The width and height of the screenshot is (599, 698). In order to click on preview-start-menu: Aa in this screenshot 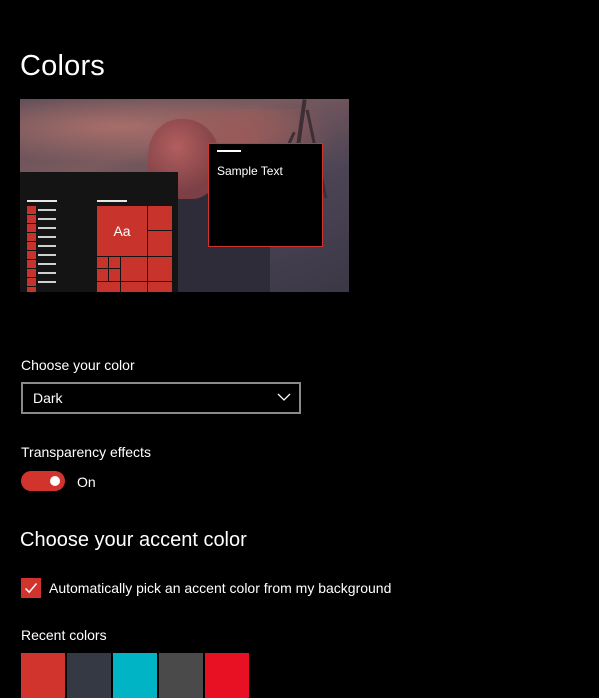, I will do `click(99, 232)`.